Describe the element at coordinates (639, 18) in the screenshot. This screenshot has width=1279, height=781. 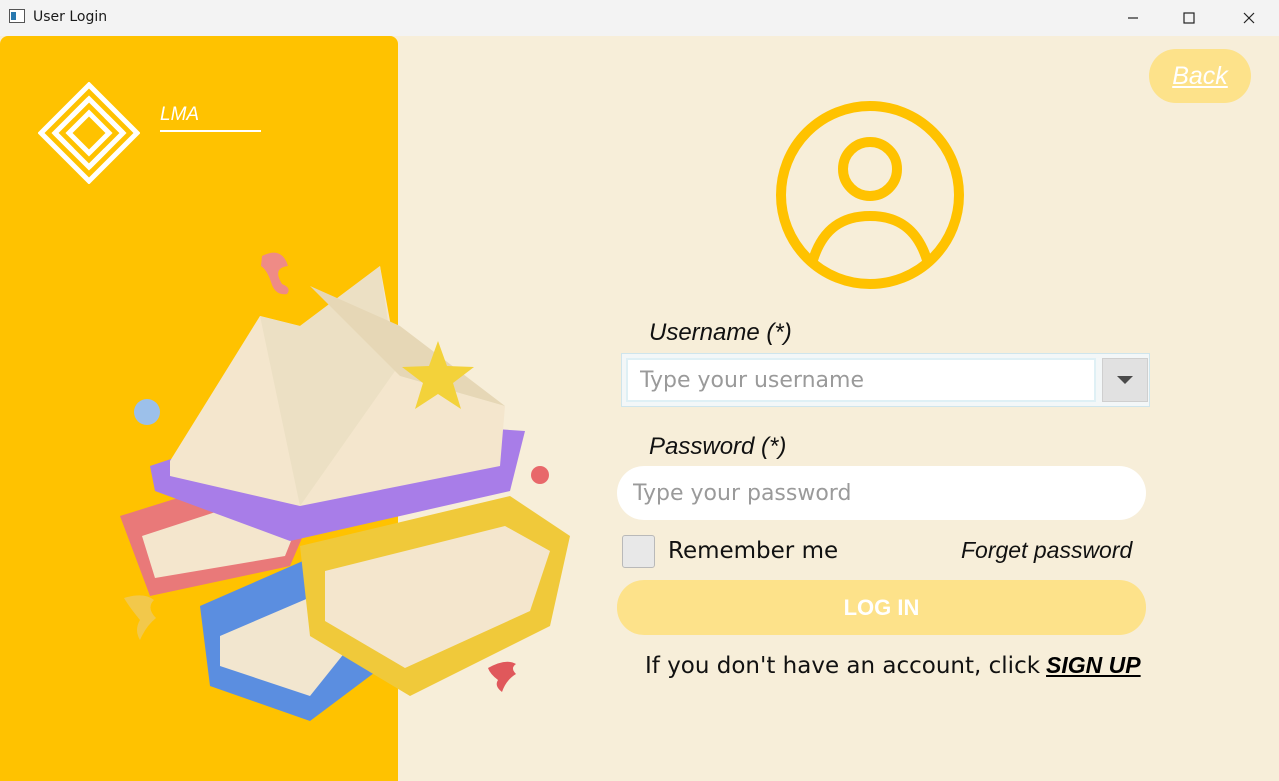
I see `title-bar: User Login` at that location.